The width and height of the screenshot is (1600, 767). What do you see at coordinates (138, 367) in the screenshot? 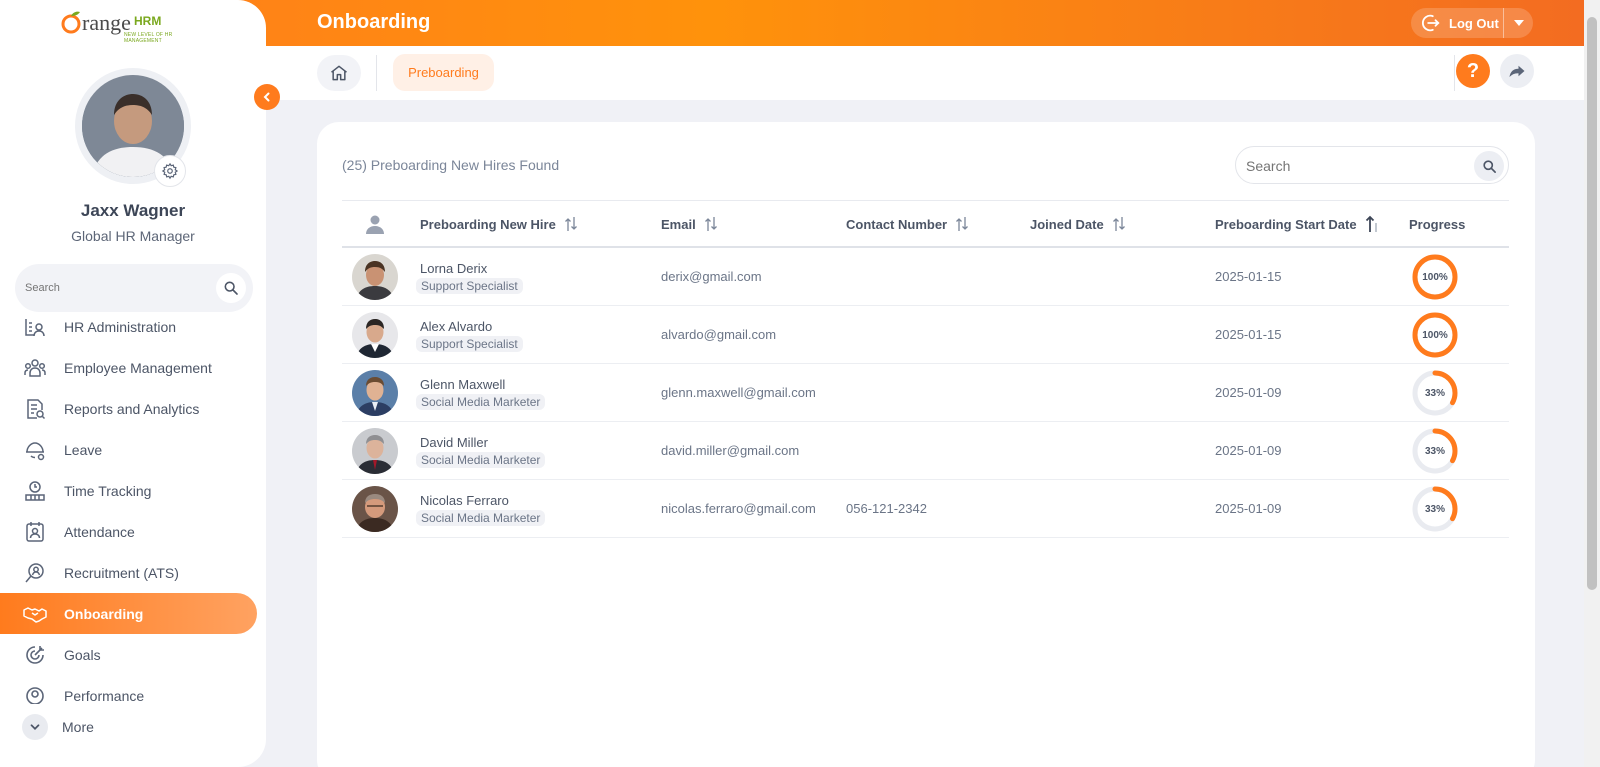
I see `sidebar-item-label: Employee Management` at bounding box center [138, 367].